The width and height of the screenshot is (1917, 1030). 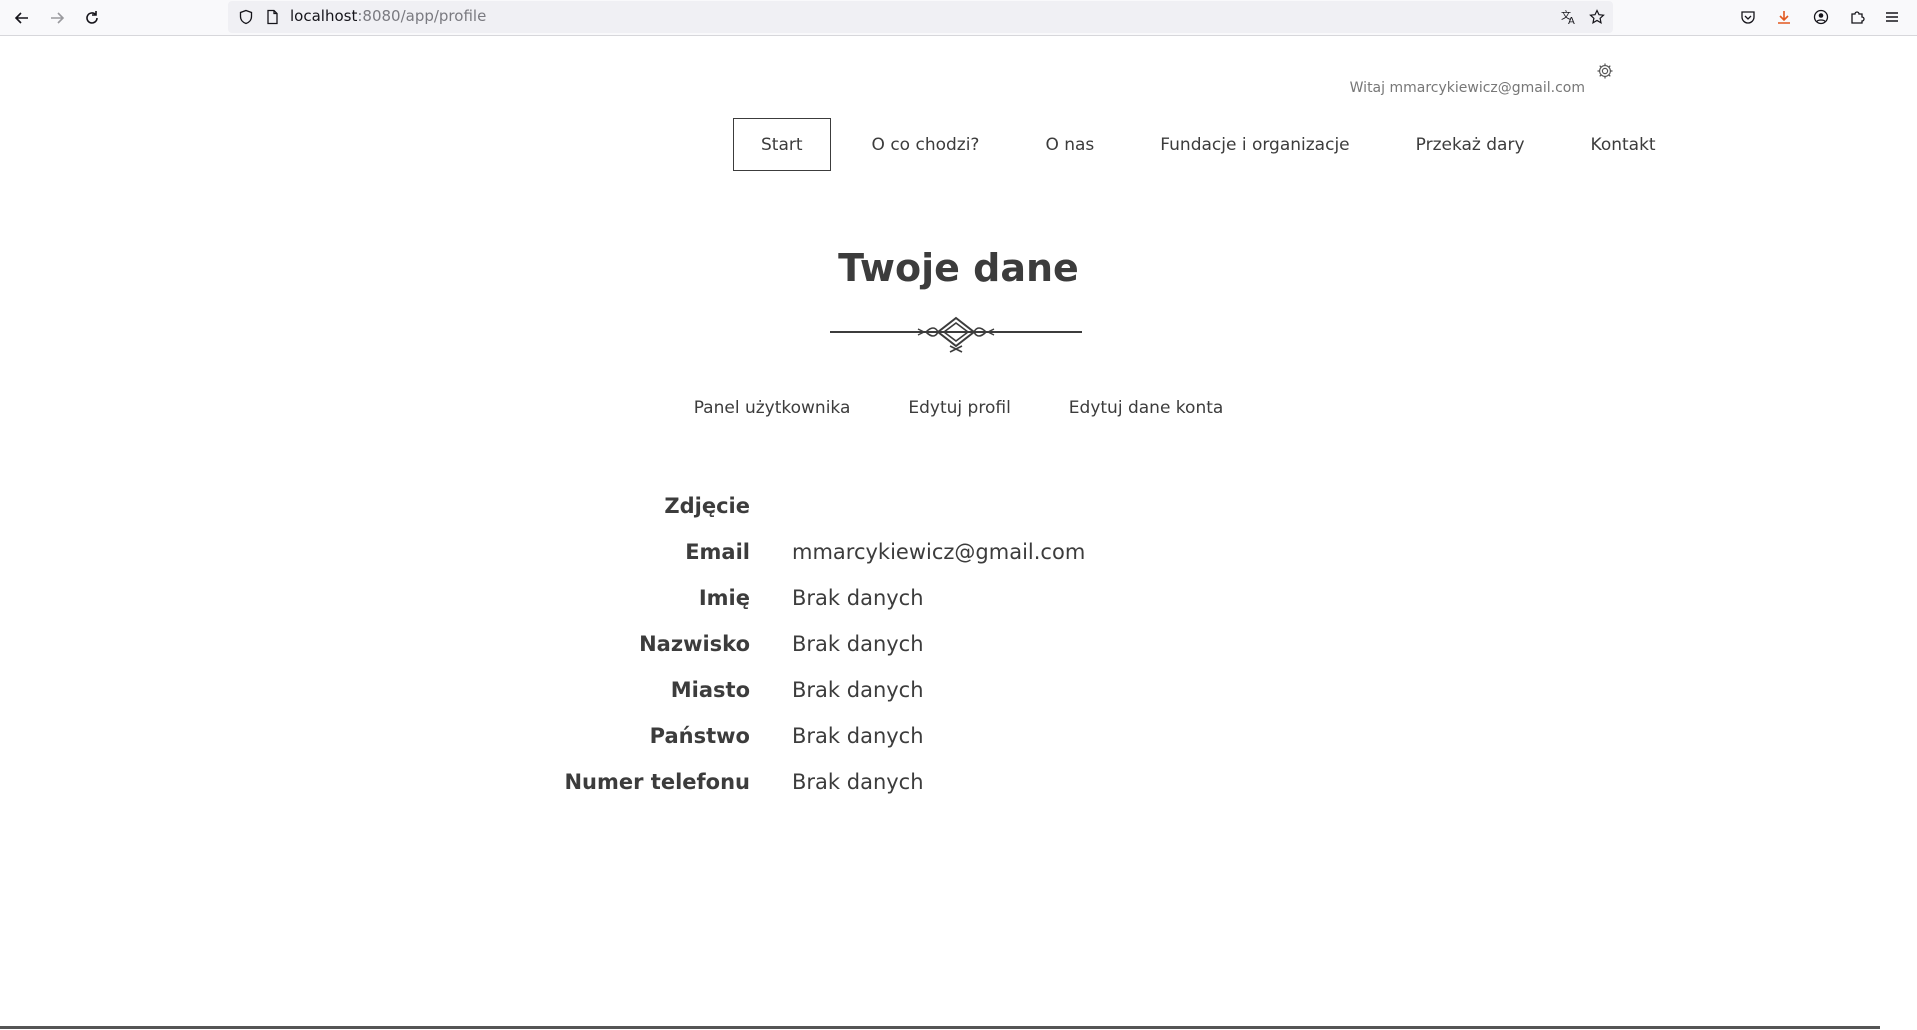 What do you see at coordinates (958, 268) in the screenshot?
I see `page-title: Twoje dane` at bounding box center [958, 268].